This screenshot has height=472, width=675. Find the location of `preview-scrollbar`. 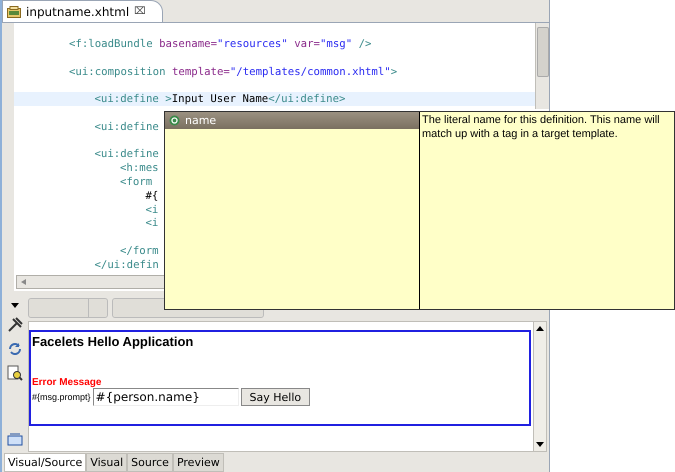

preview-scrollbar is located at coordinates (539, 386).